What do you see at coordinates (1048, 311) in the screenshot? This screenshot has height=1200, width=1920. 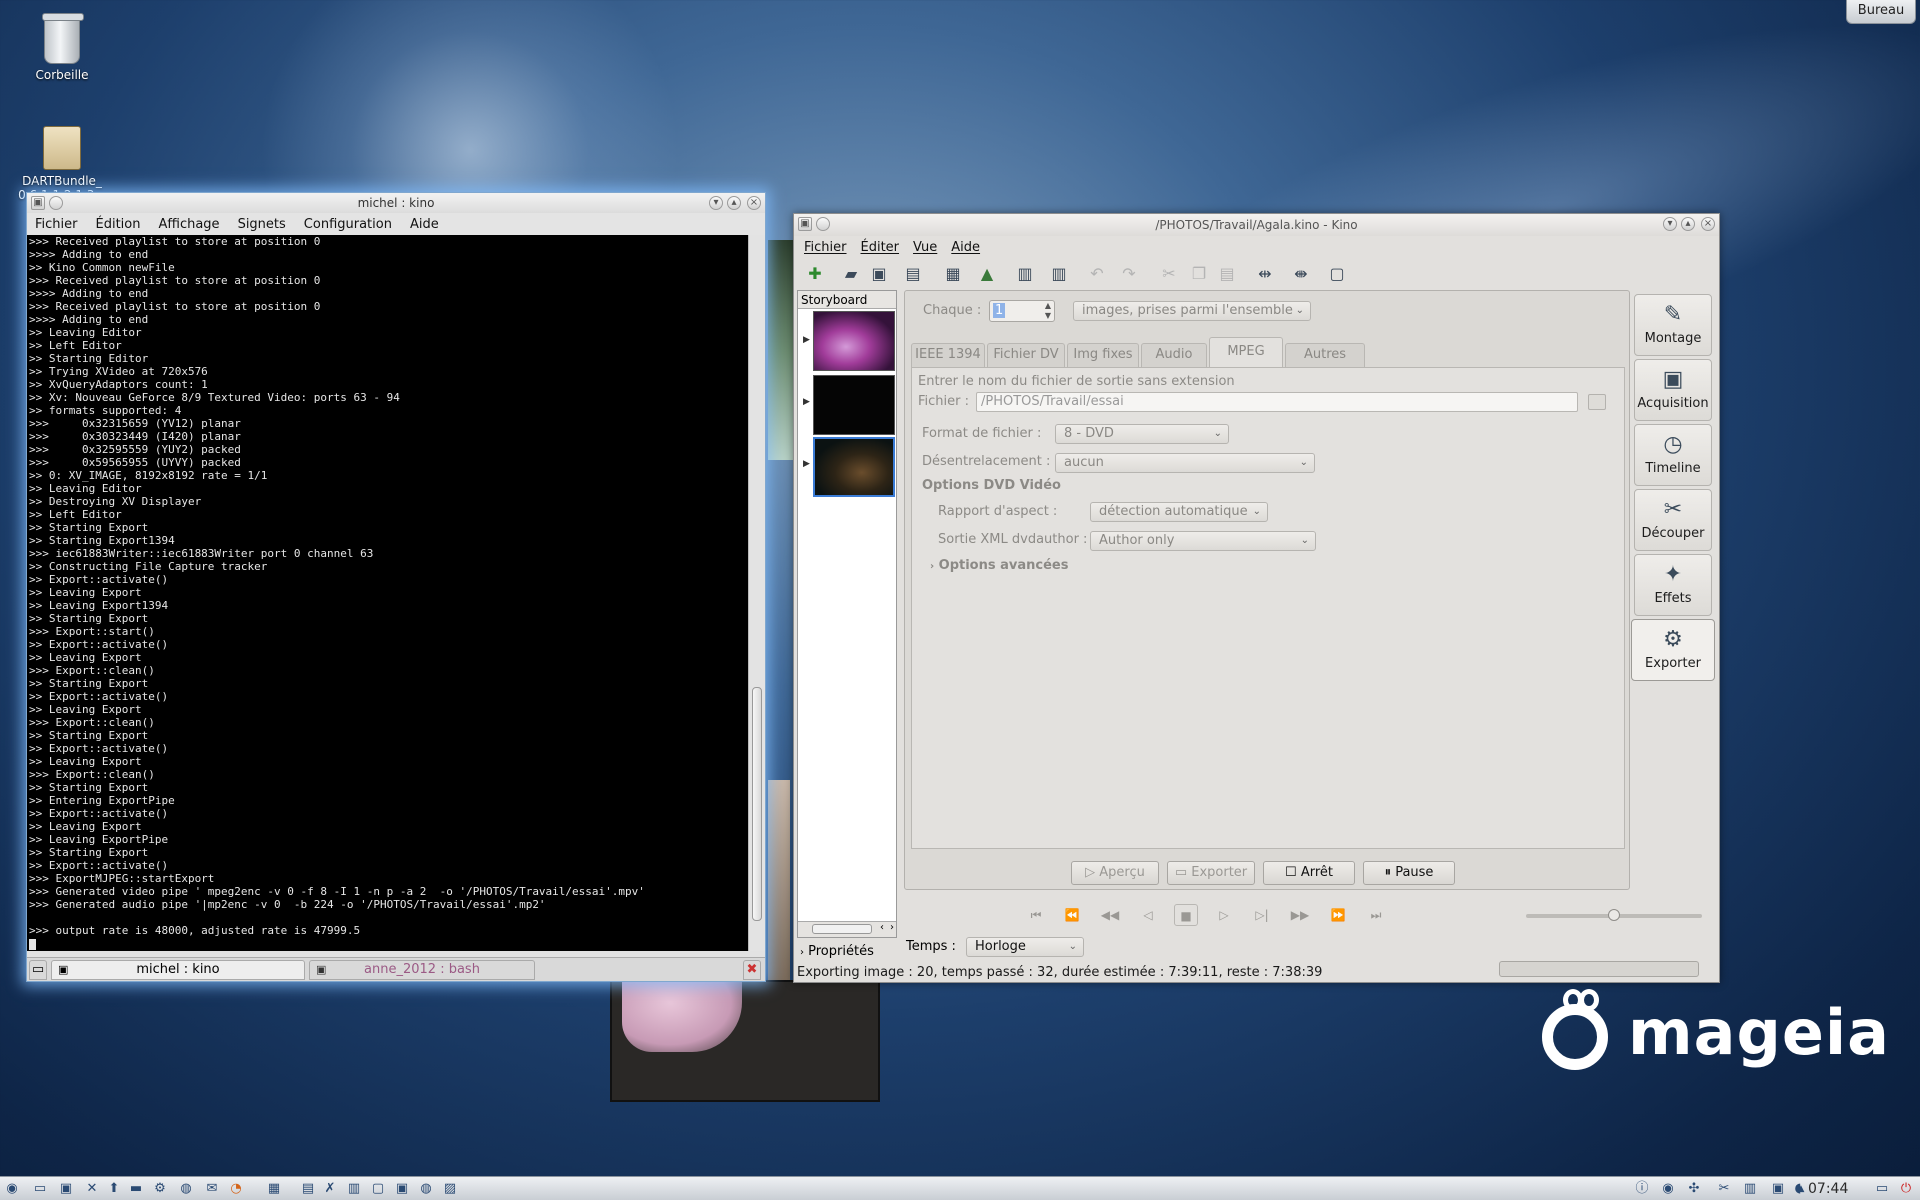 I see `spin-arrows-icon: ▲ ▼` at bounding box center [1048, 311].